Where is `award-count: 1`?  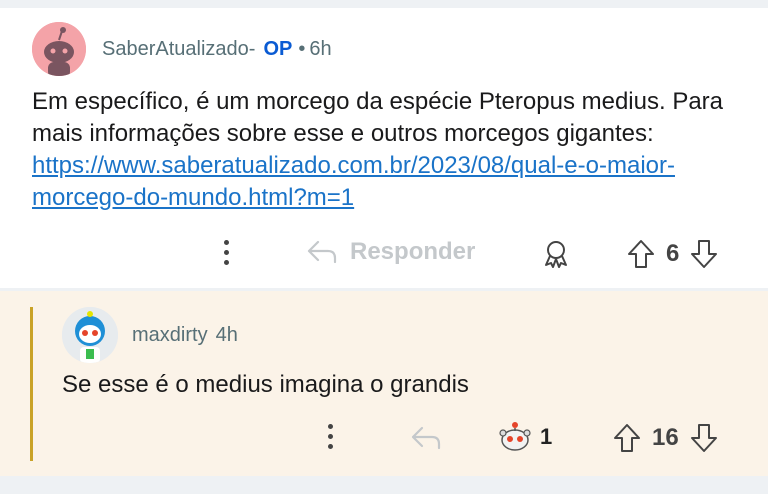 award-count: 1 is located at coordinates (546, 436).